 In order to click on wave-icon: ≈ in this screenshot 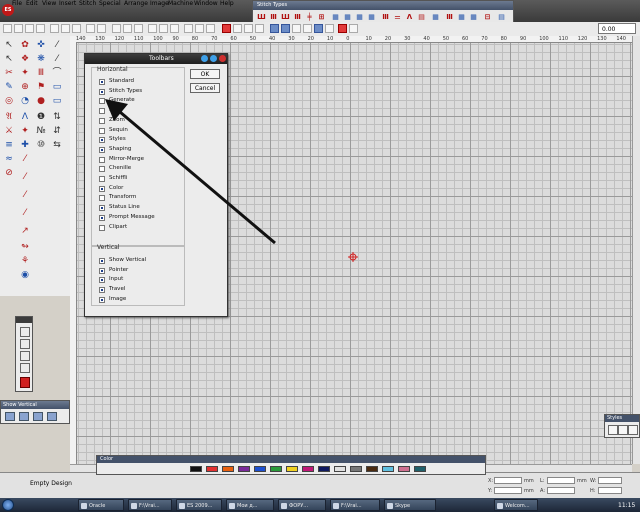, I will do `click(9, 159)`.